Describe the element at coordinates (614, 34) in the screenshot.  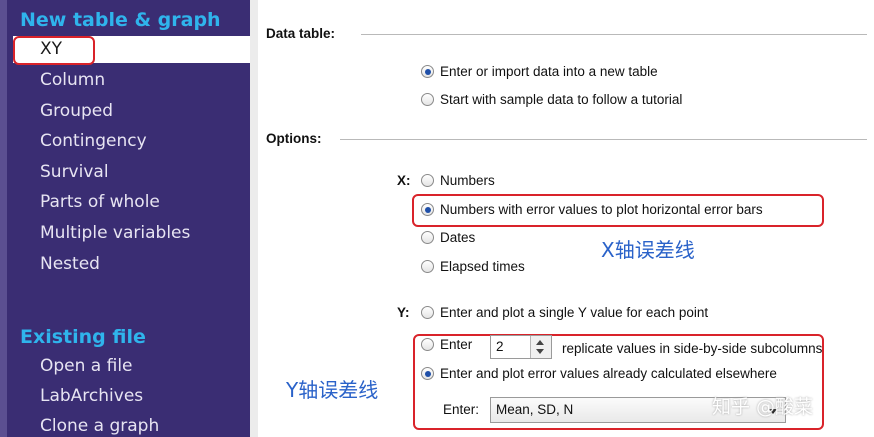
I see `data-table-rule` at that location.